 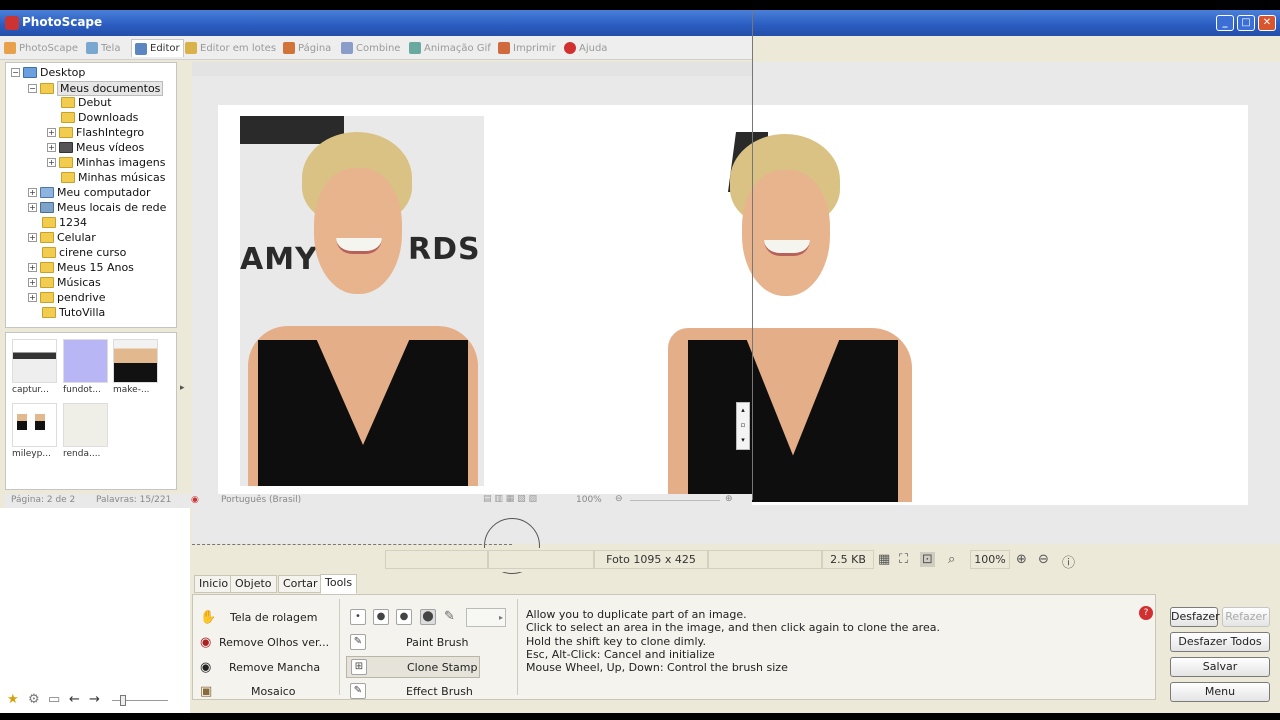 What do you see at coordinates (258, 617) in the screenshot?
I see `tool-tela-de-rolagem: ✋ Tela de rolagem` at bounding box center [258, 617].